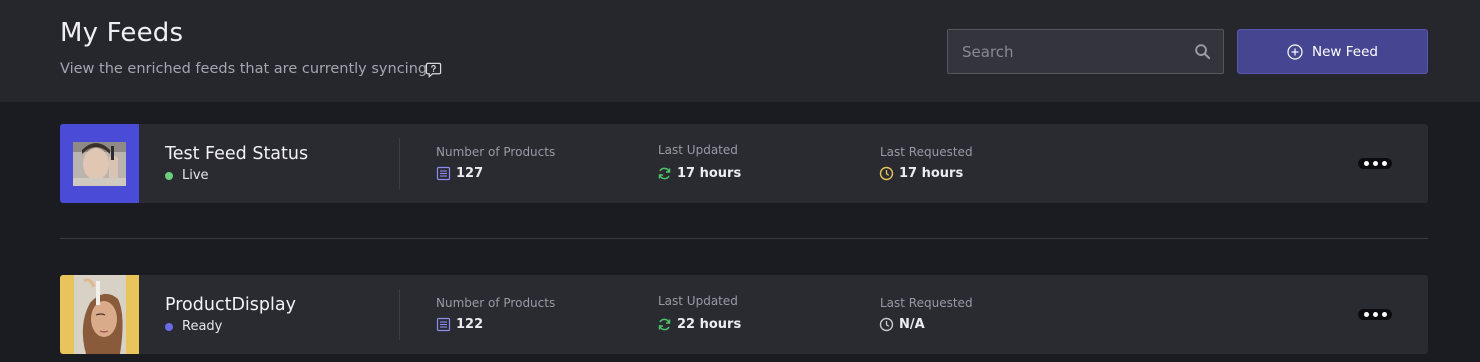 This screenshot has height=362, width=1480. Describe the element at coordinates (1068, 51) in the screenshot. I see `search-input` at that location.